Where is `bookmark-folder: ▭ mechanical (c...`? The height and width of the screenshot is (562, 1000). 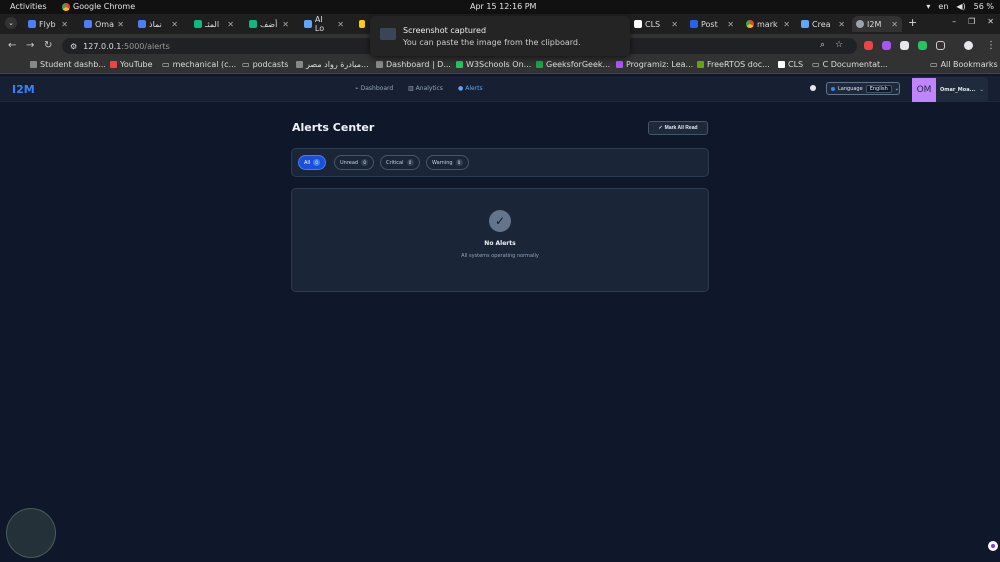
bookmark-folder: ▭ mechanical (c... is located at coordinates (199, 64).